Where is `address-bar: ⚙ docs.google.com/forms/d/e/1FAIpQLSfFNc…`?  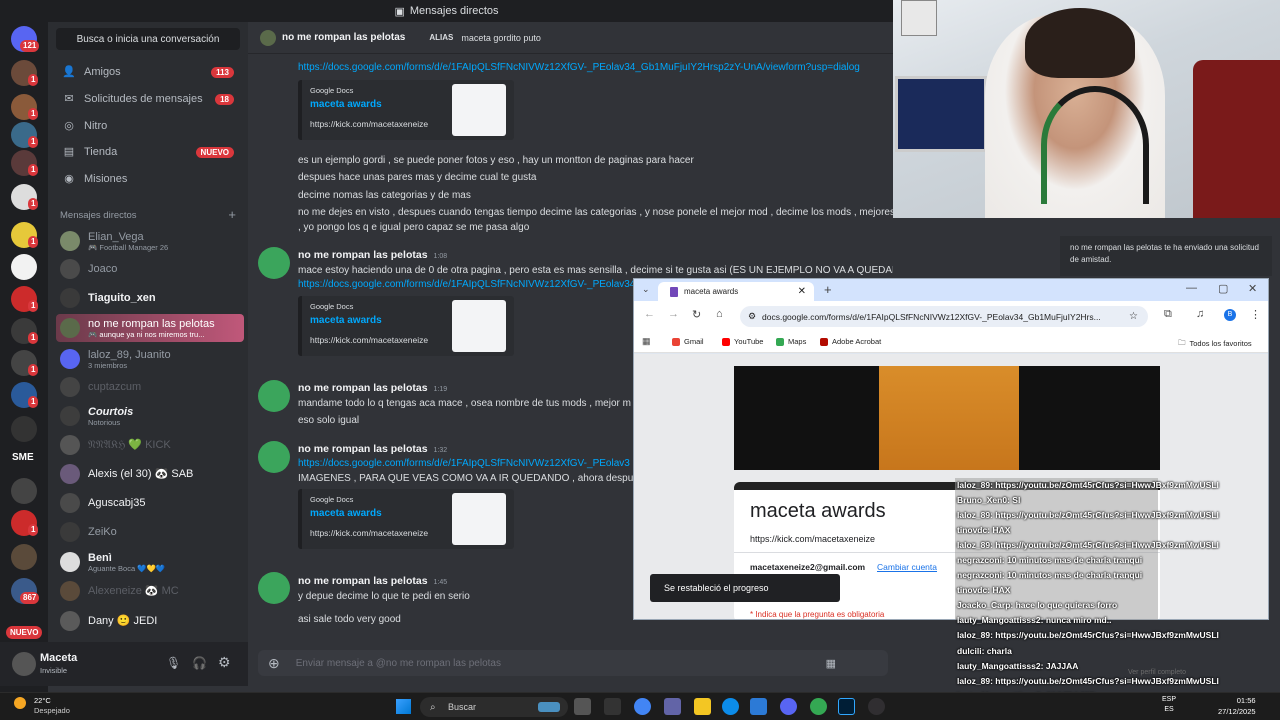
address-bar: ⚙ docs.google.com/forms/d/e/1FAIpQLSfFNc… is located at coordinates (944, 316).